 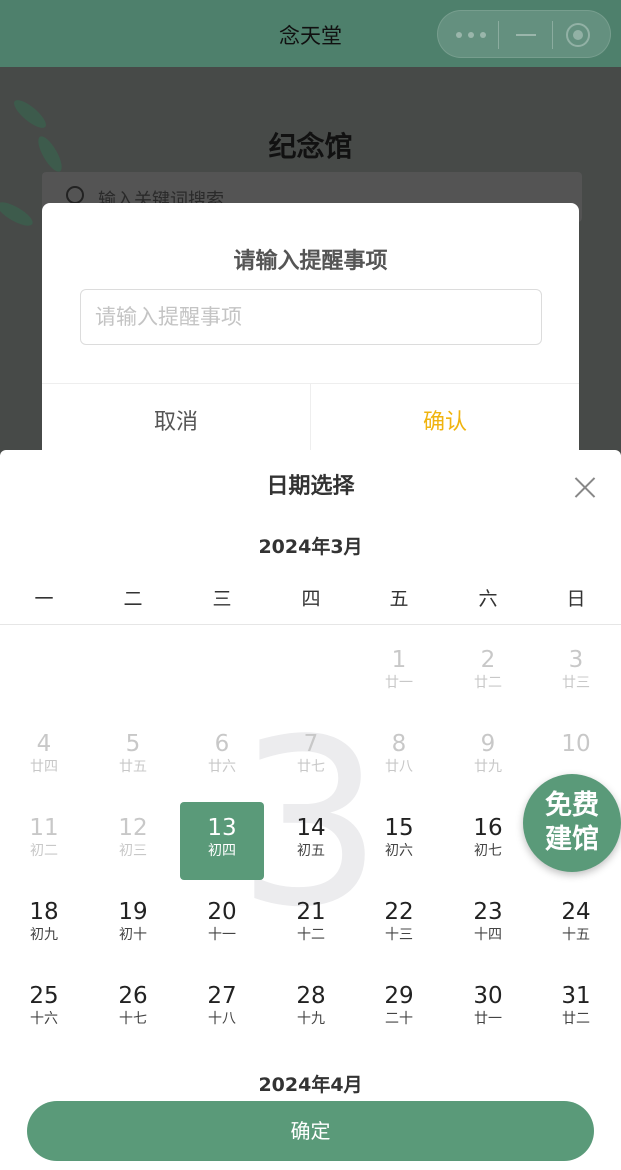 I want to click on lunar-date: 初四, so click(x=222, y=851).